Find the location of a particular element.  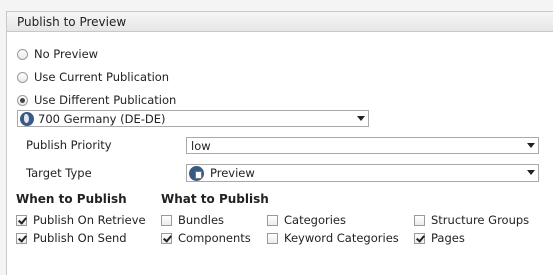

target-label-row: Target Type is located at coordinates (59, 173).